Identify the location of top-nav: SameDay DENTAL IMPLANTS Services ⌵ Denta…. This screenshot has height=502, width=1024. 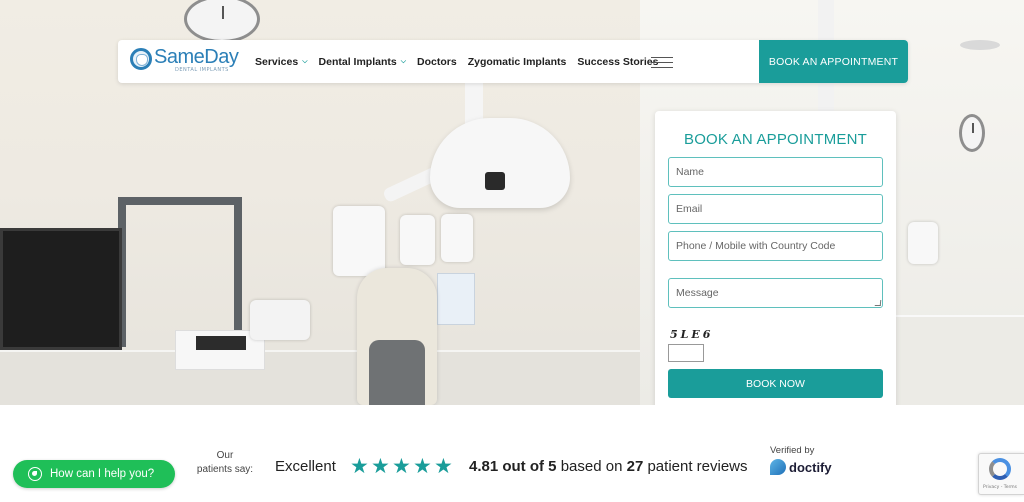
(513, 61).